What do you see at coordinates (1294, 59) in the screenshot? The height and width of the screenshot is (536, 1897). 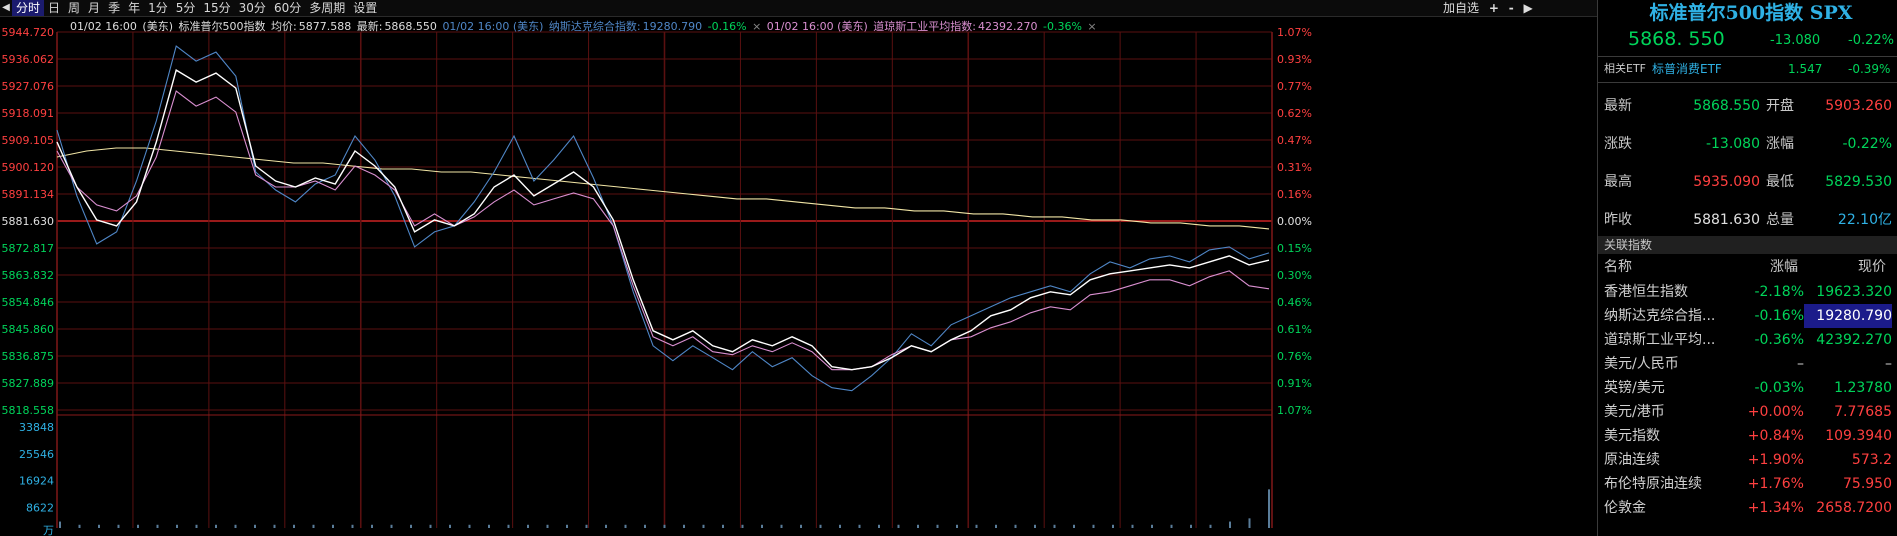 I see `pct-tick-label: 0.93%` at bounding box center [1294, 59].